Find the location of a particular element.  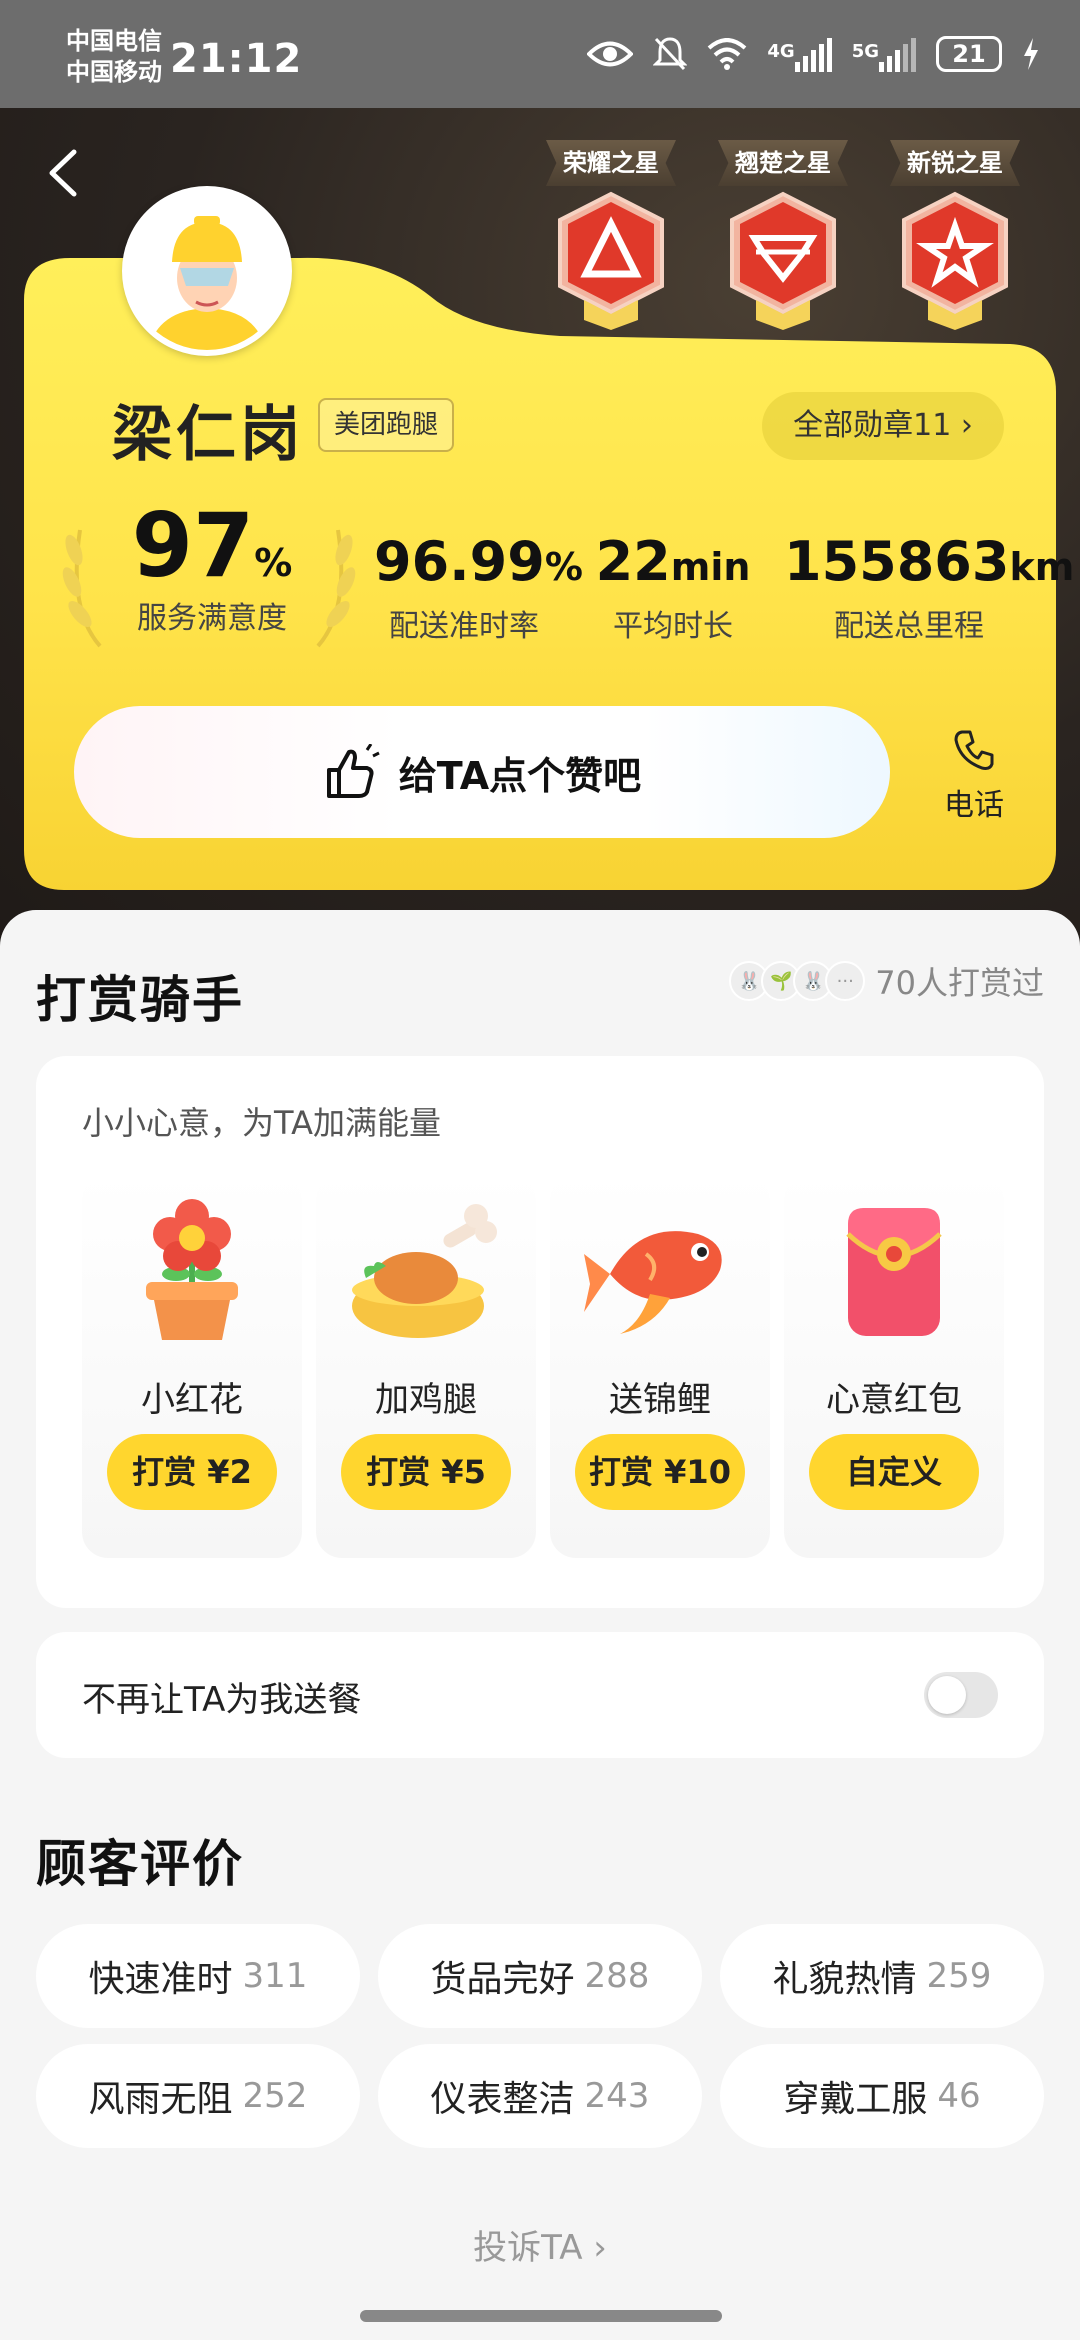

review-tag-label: 礼貌热情 is located at coordinates (844, 1979).